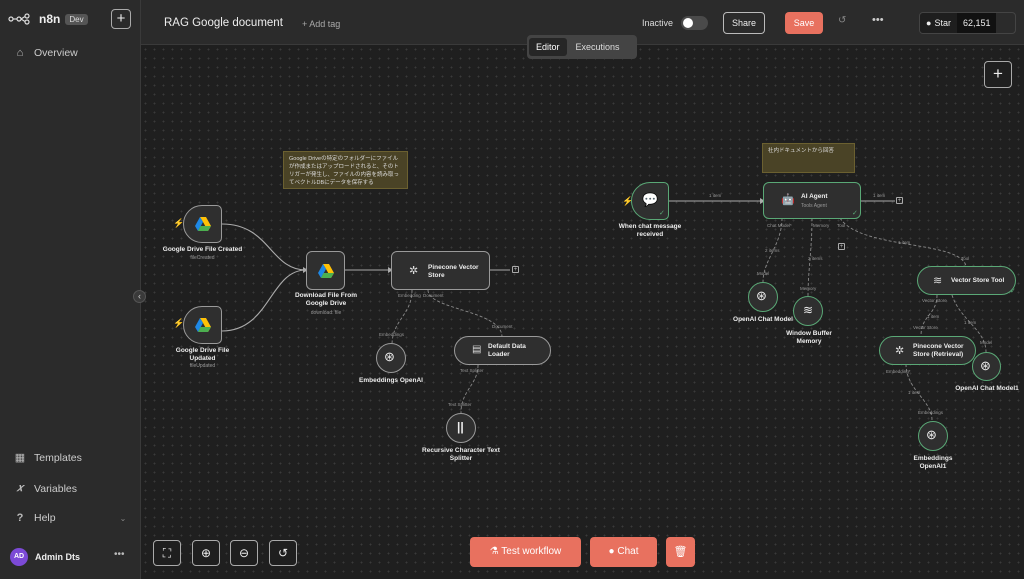  What do you see at coordinates (202, 258) in the screenshot?
I see `node-subtitle: fileCreated` at bounding box center [202, 258].